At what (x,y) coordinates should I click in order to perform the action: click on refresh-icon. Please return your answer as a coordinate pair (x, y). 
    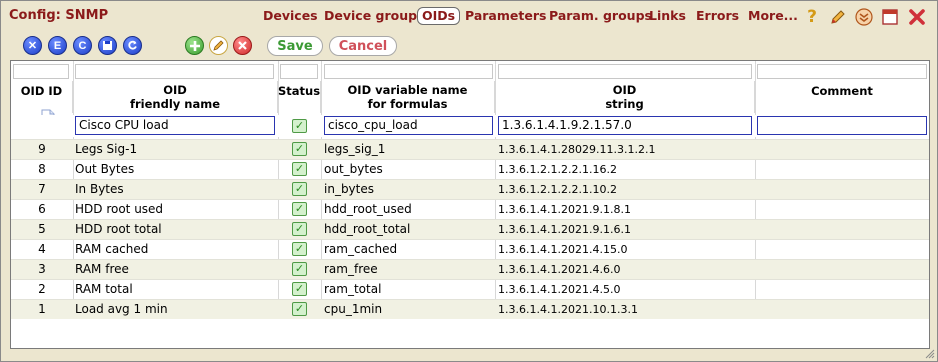
    Looking at the image, I should click on (132, 45).